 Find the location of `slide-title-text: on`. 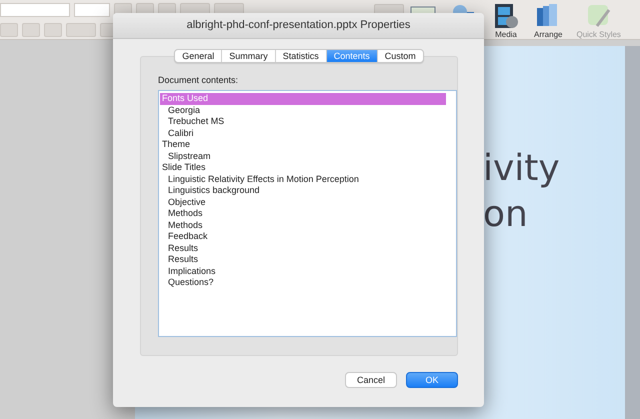

slide-title-text: on is located at coordinates (506, 215).